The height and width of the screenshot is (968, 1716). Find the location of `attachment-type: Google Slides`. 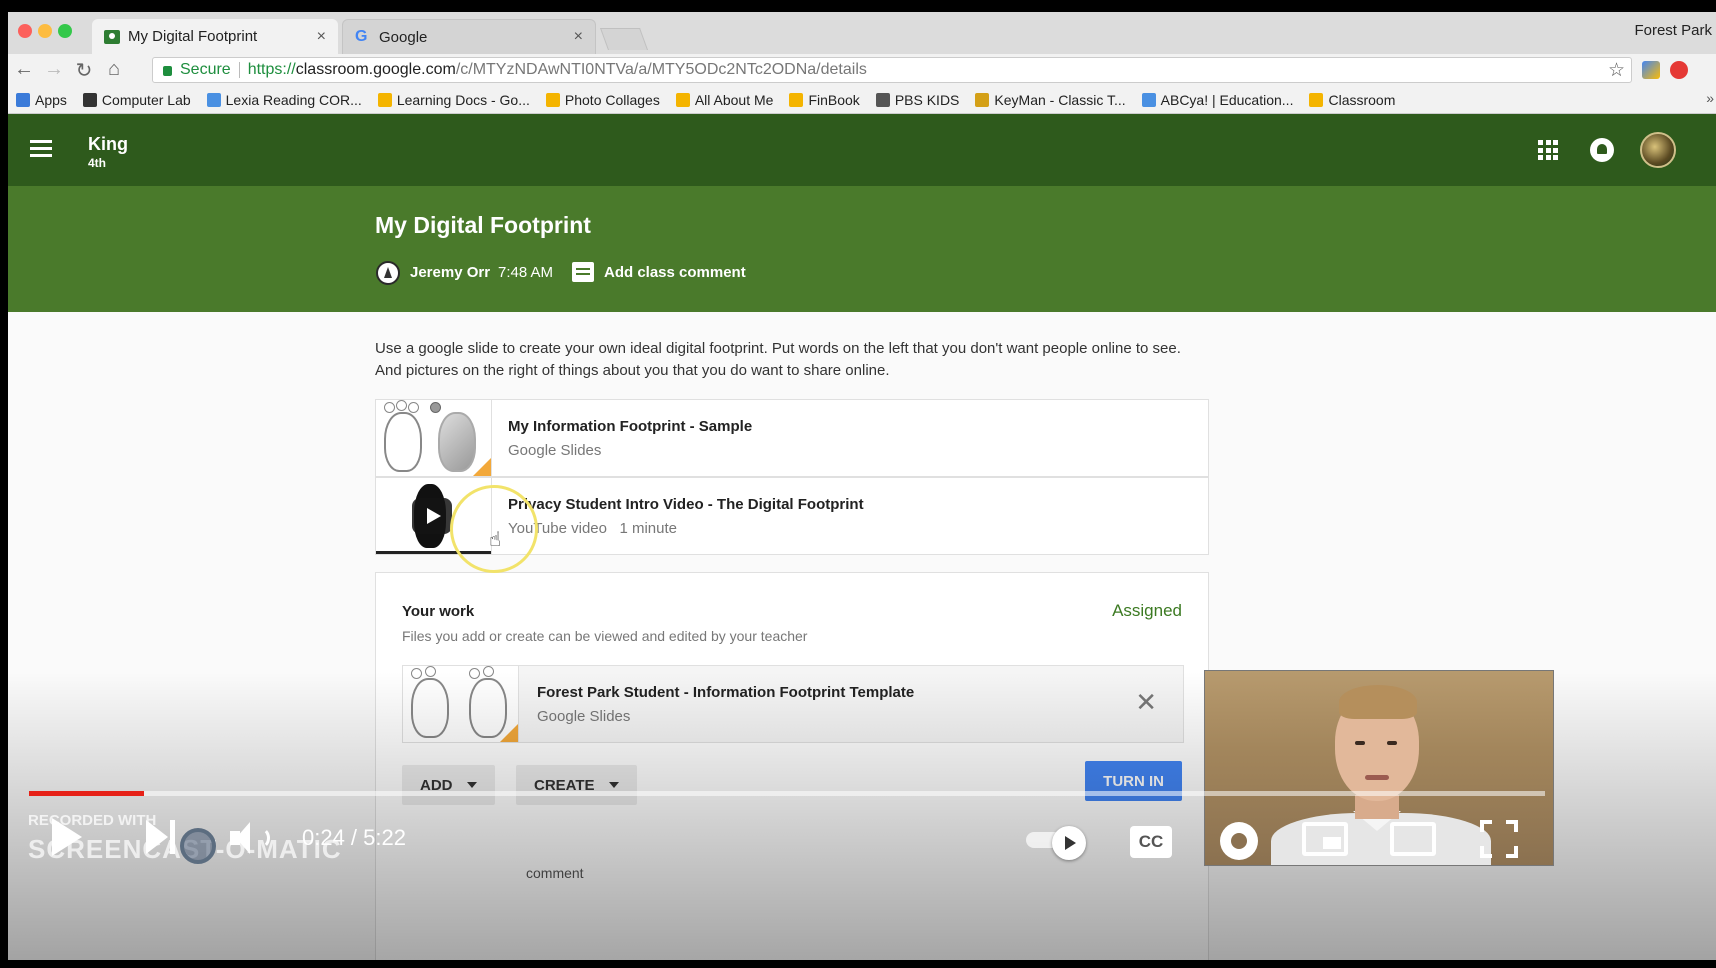

attachment-type: Google Slides is located at coordinates (555, 450).